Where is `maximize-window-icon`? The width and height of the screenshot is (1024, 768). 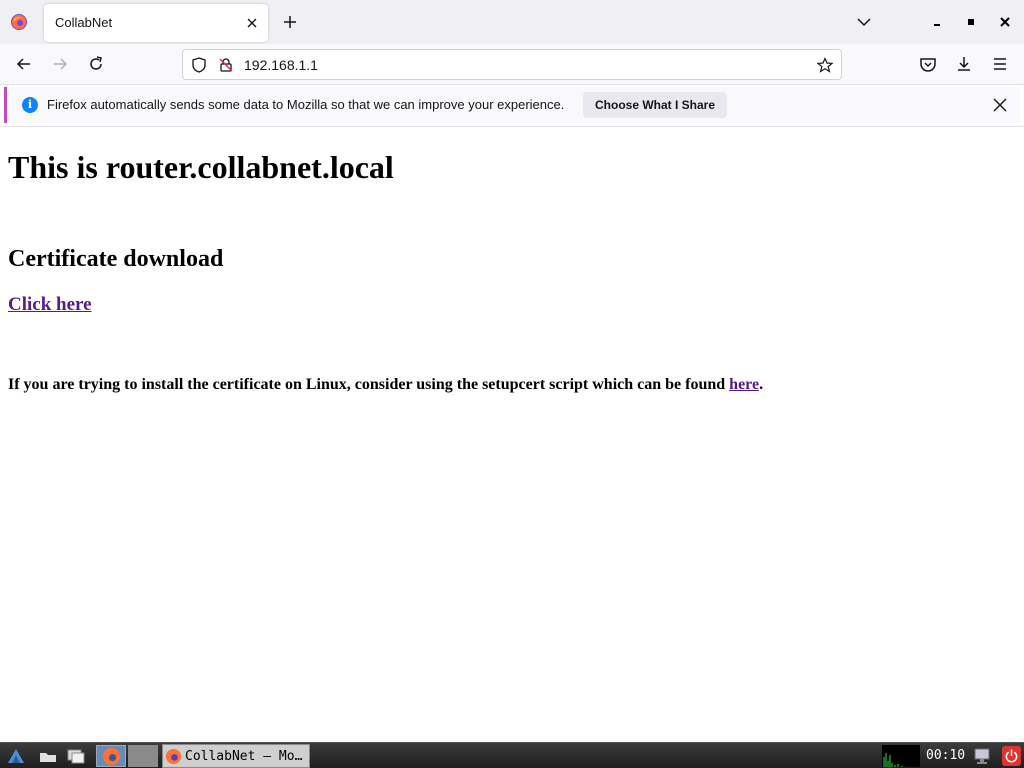
maximize-window-icon is located at coordinates (971, 22).